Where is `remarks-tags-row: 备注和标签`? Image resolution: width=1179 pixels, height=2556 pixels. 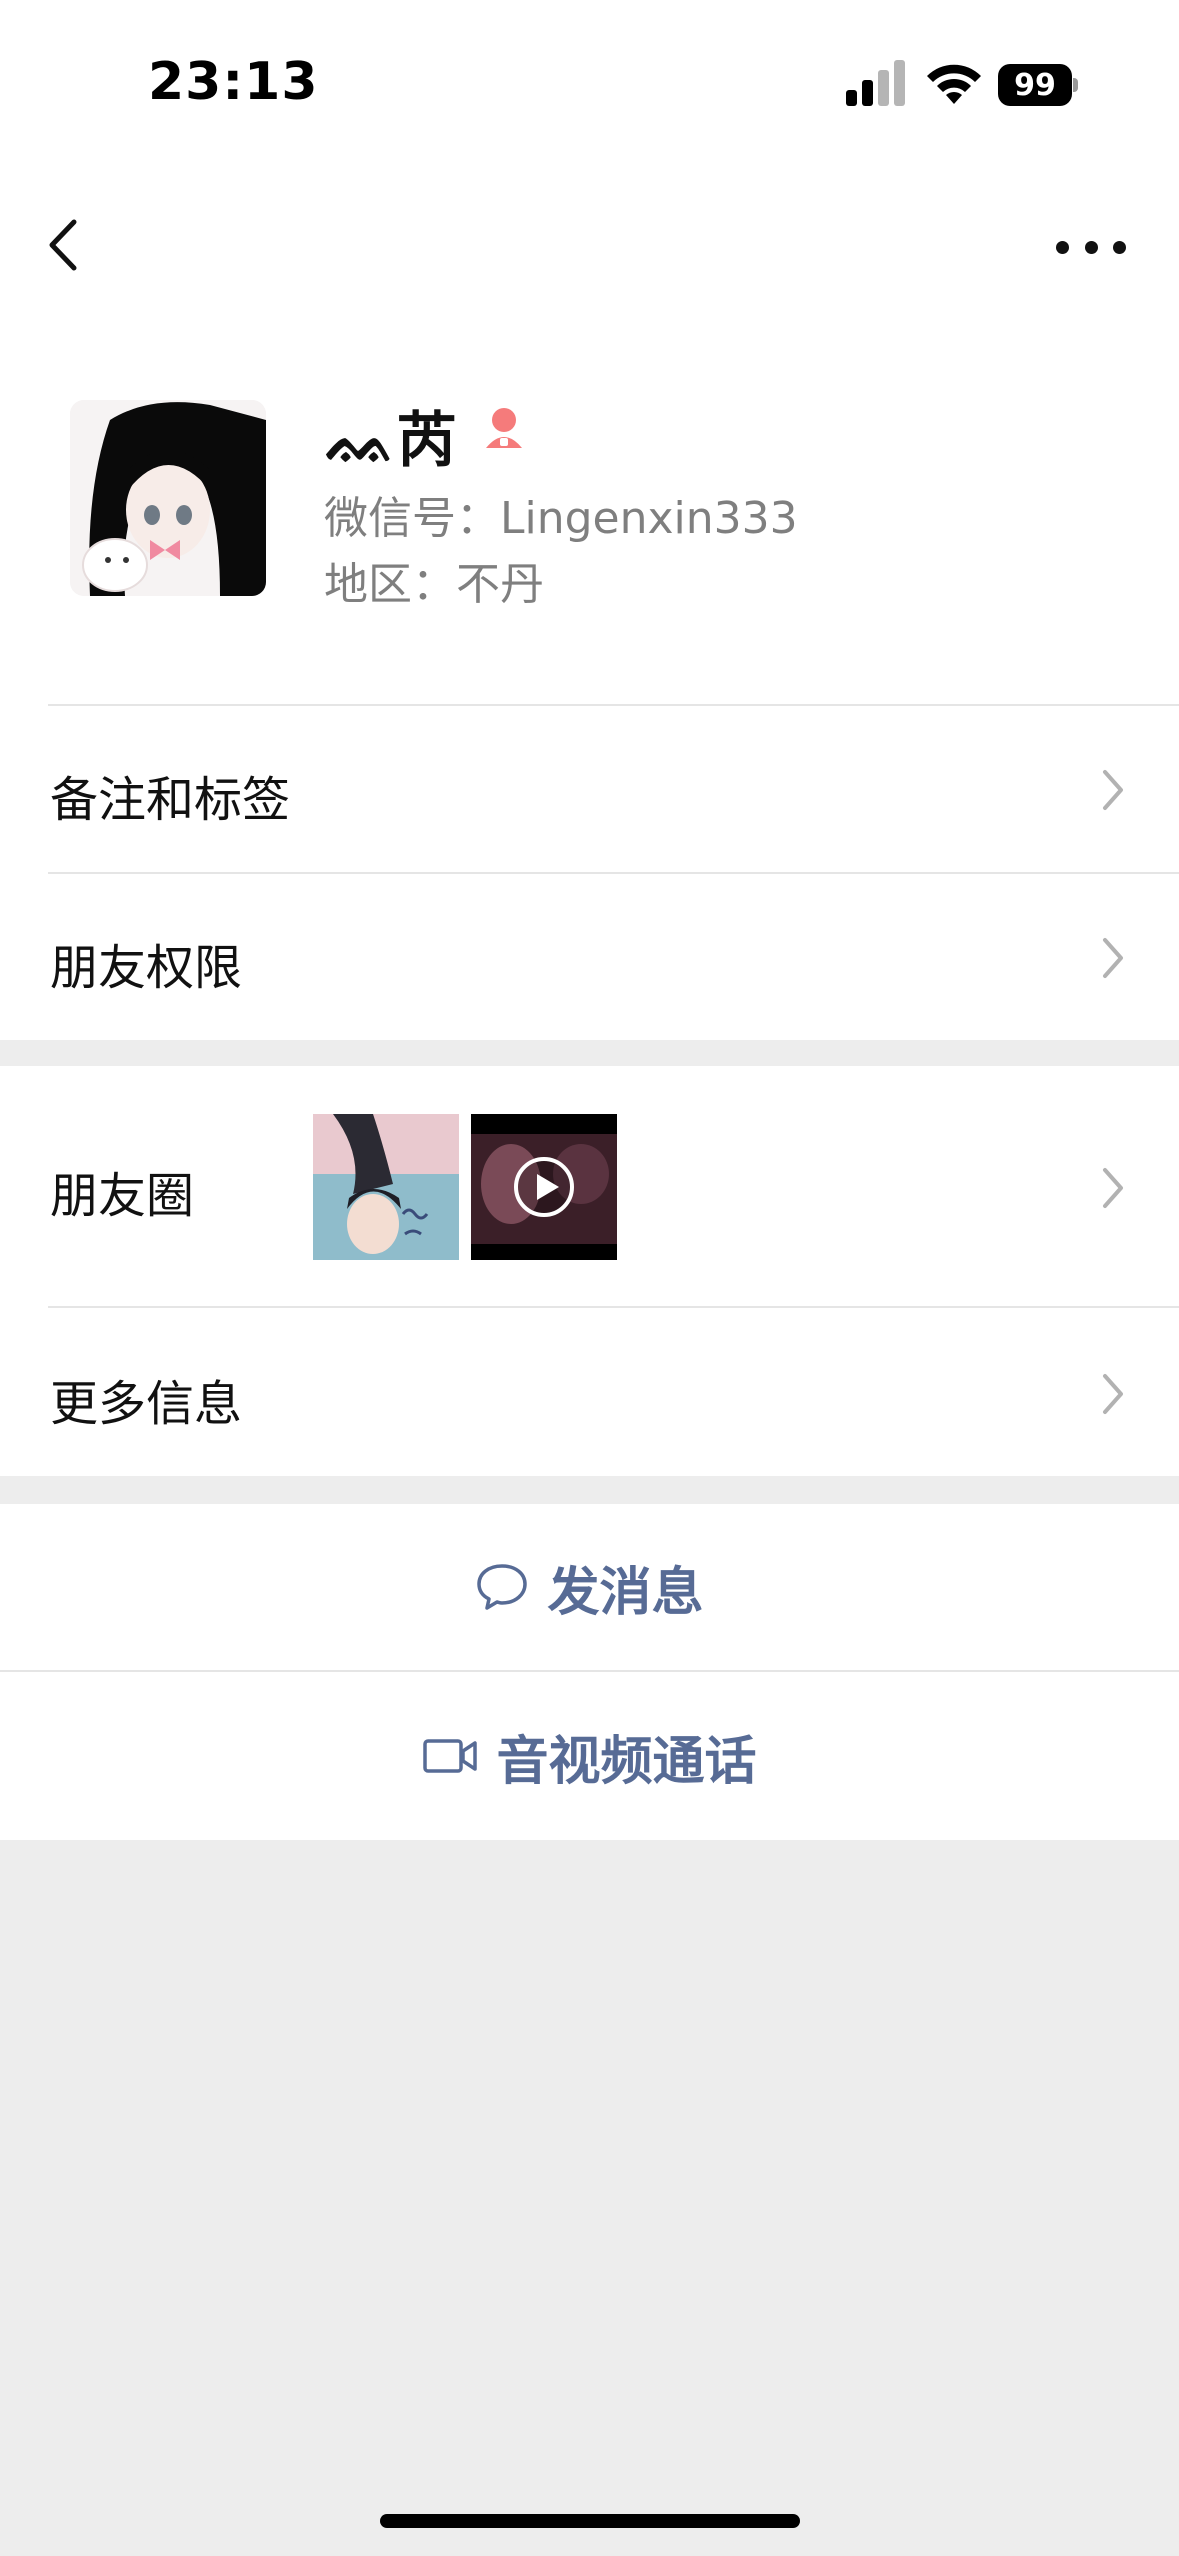
remarks-tags-row: 备注和标签 is located at coordinates (589, 789).